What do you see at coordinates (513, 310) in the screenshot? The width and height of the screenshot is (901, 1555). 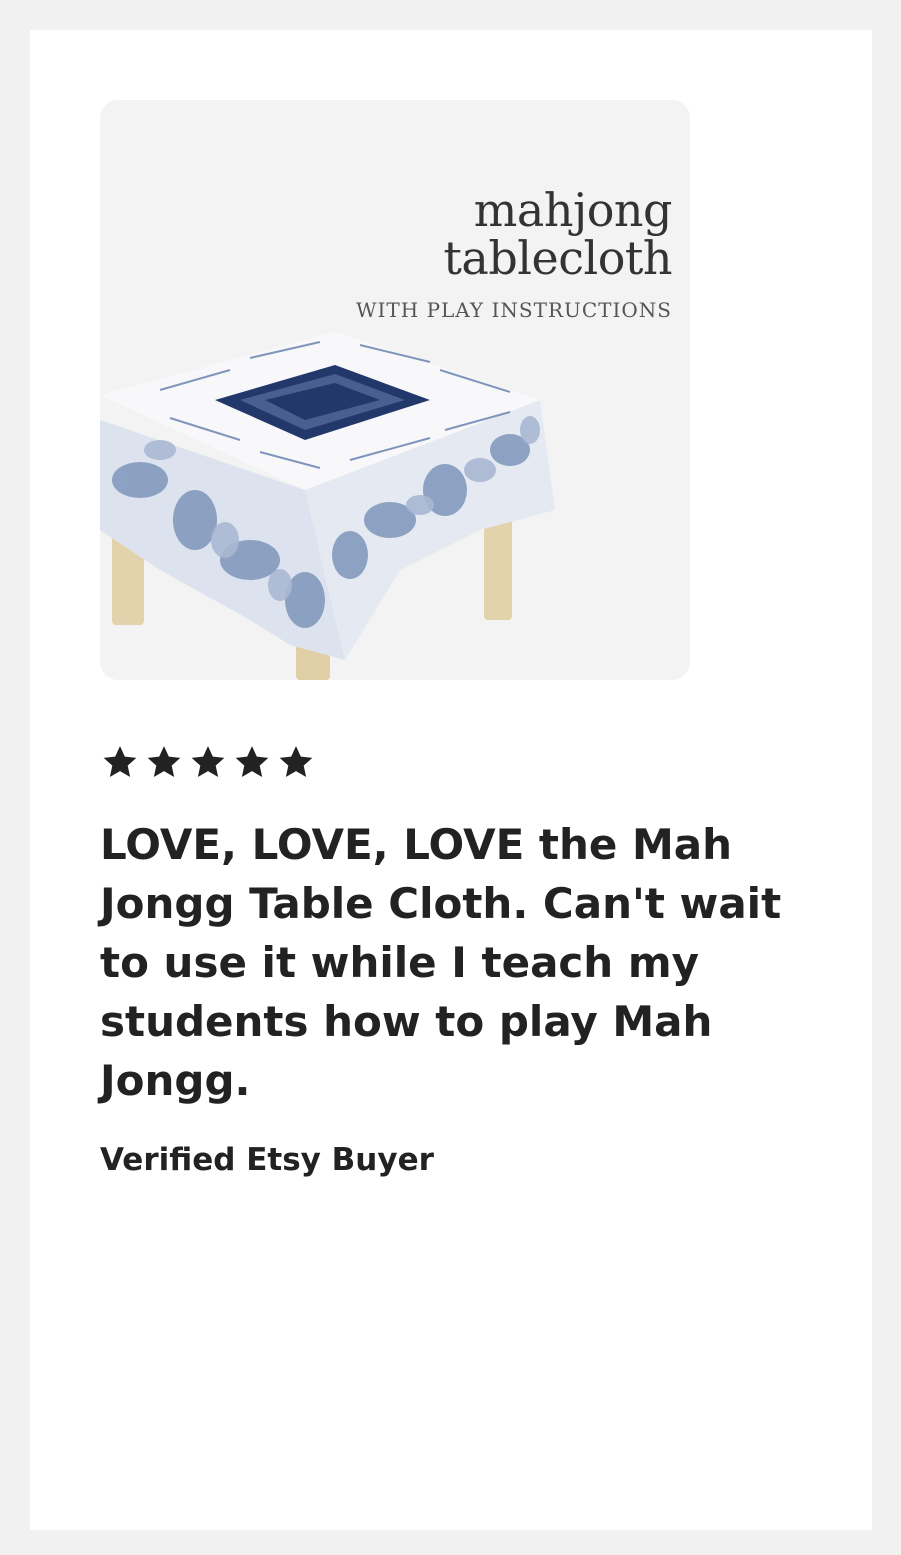 I see `product-image-subtitle: WITH PLAY INSTRUCTIONS` at bounding box center [513, 310].